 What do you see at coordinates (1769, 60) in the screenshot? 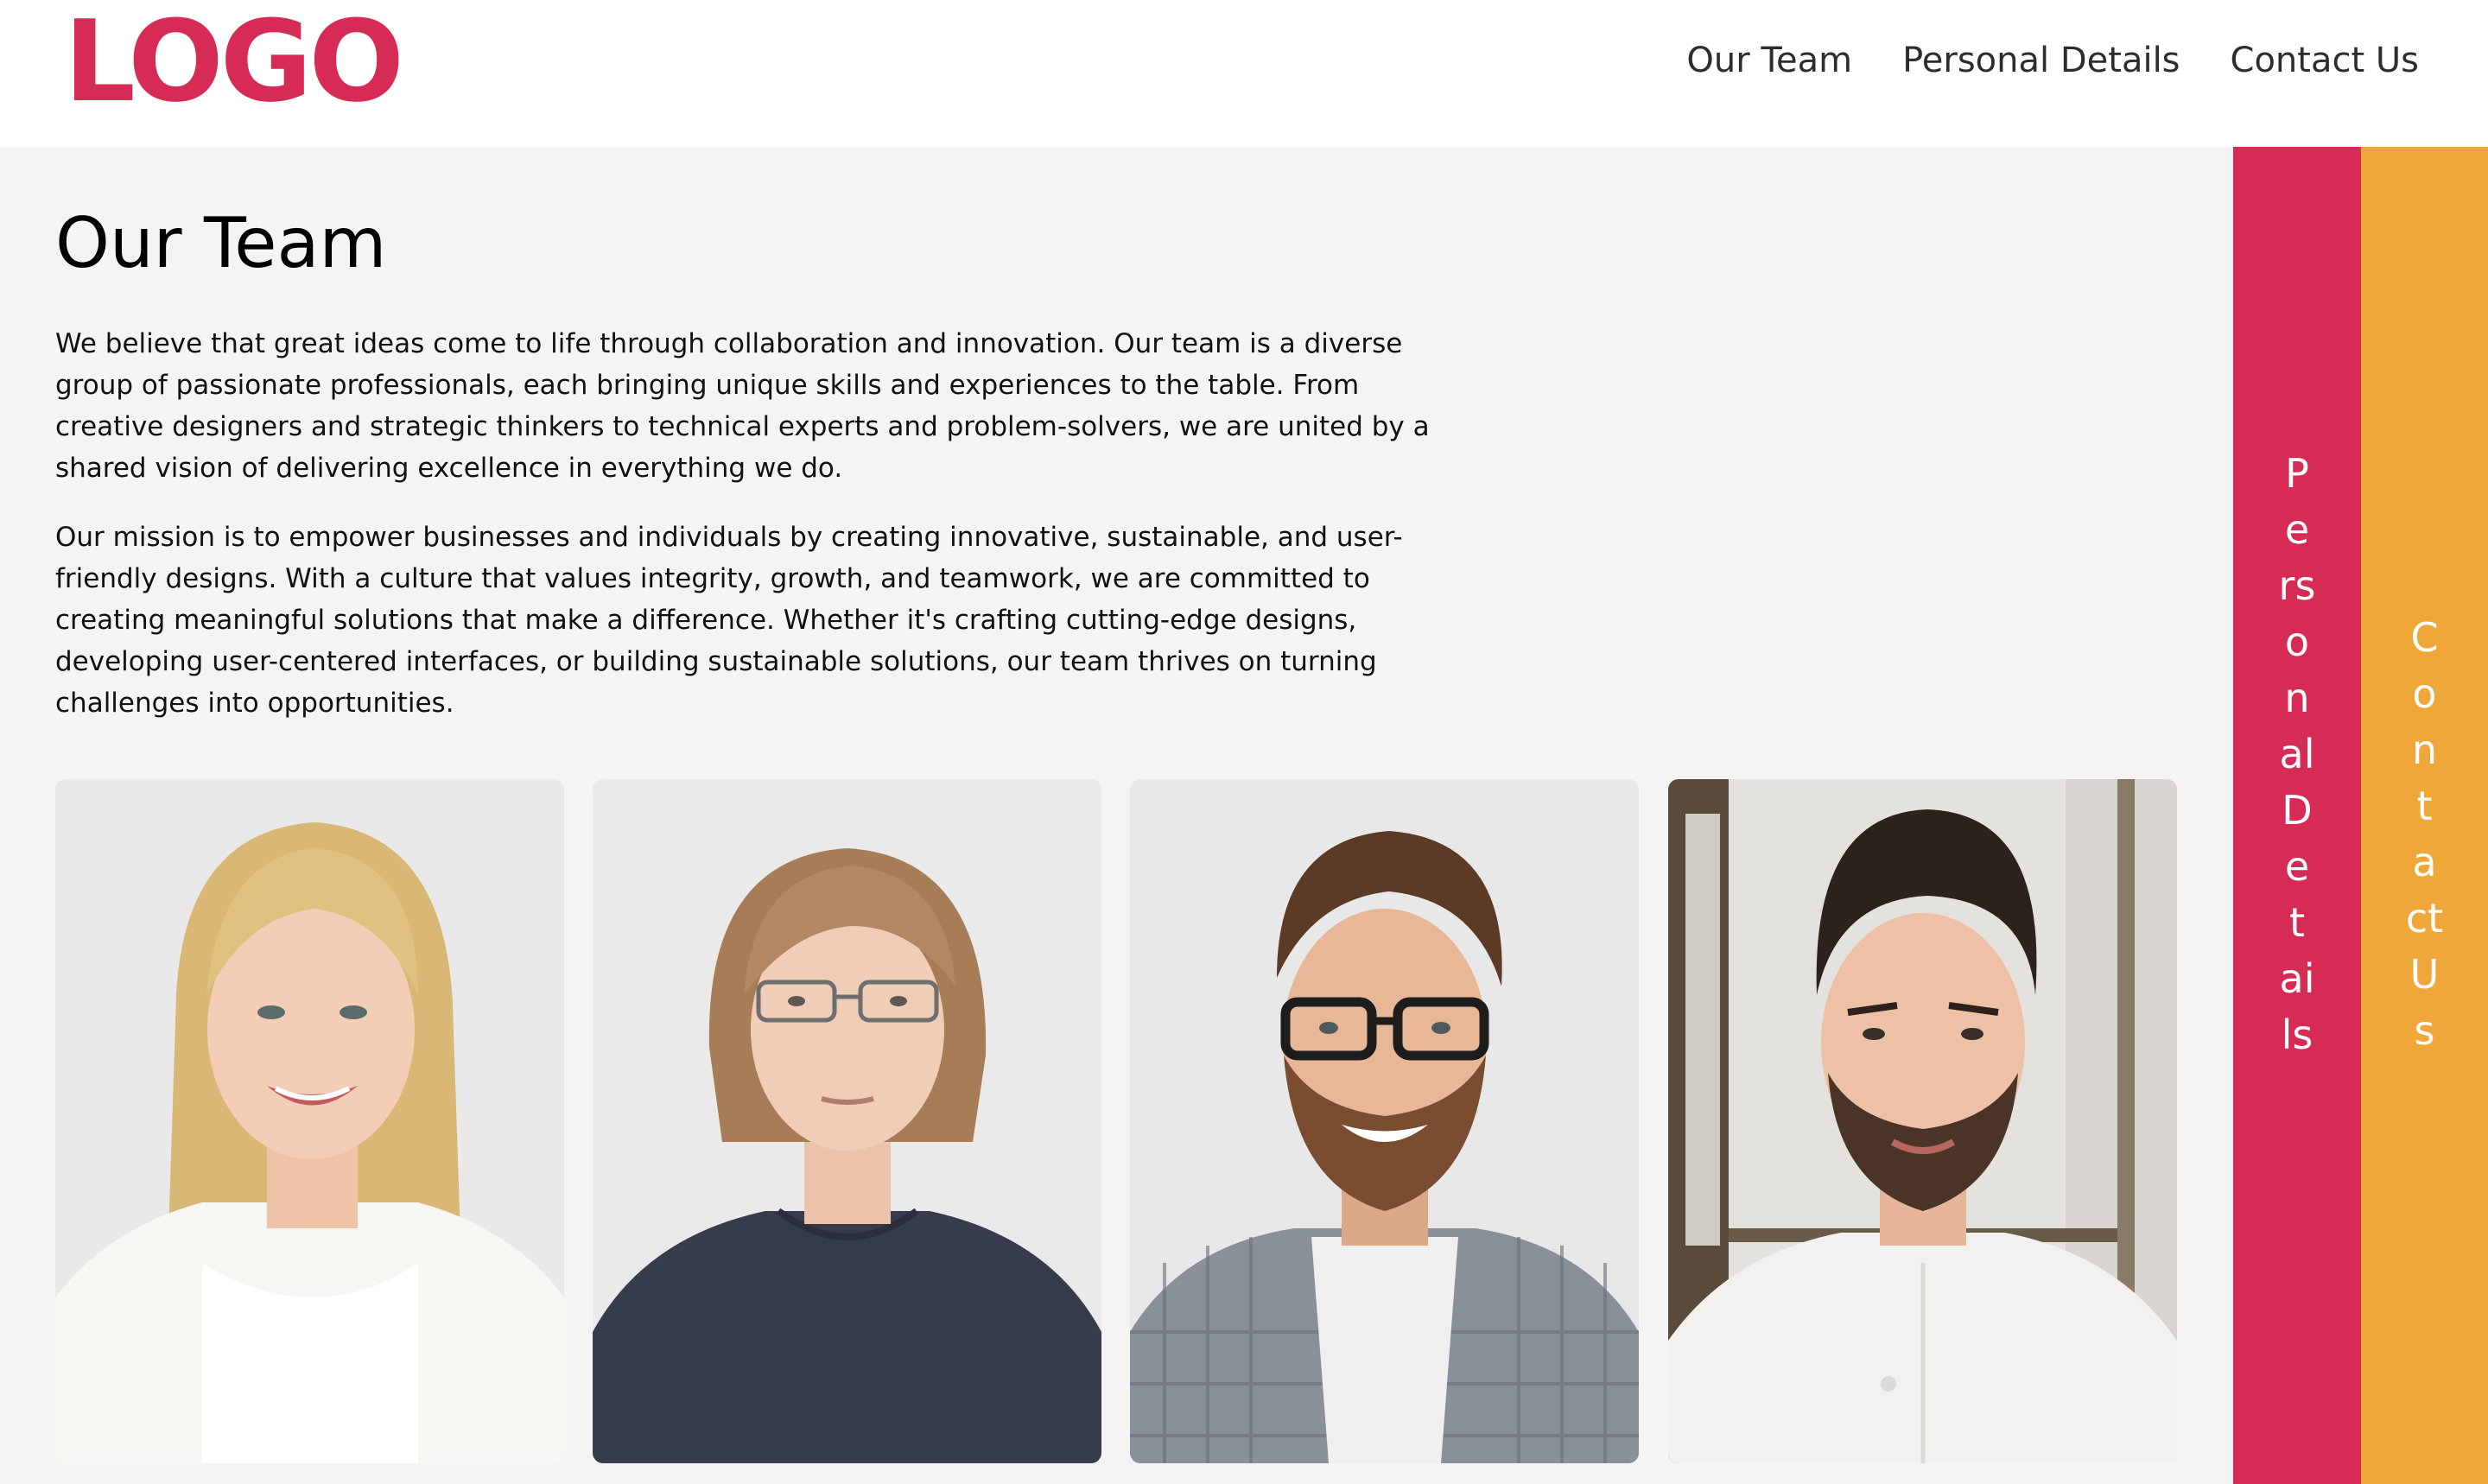
I see `nav-our-team: Our Team` at bounding box center [1769, 60].